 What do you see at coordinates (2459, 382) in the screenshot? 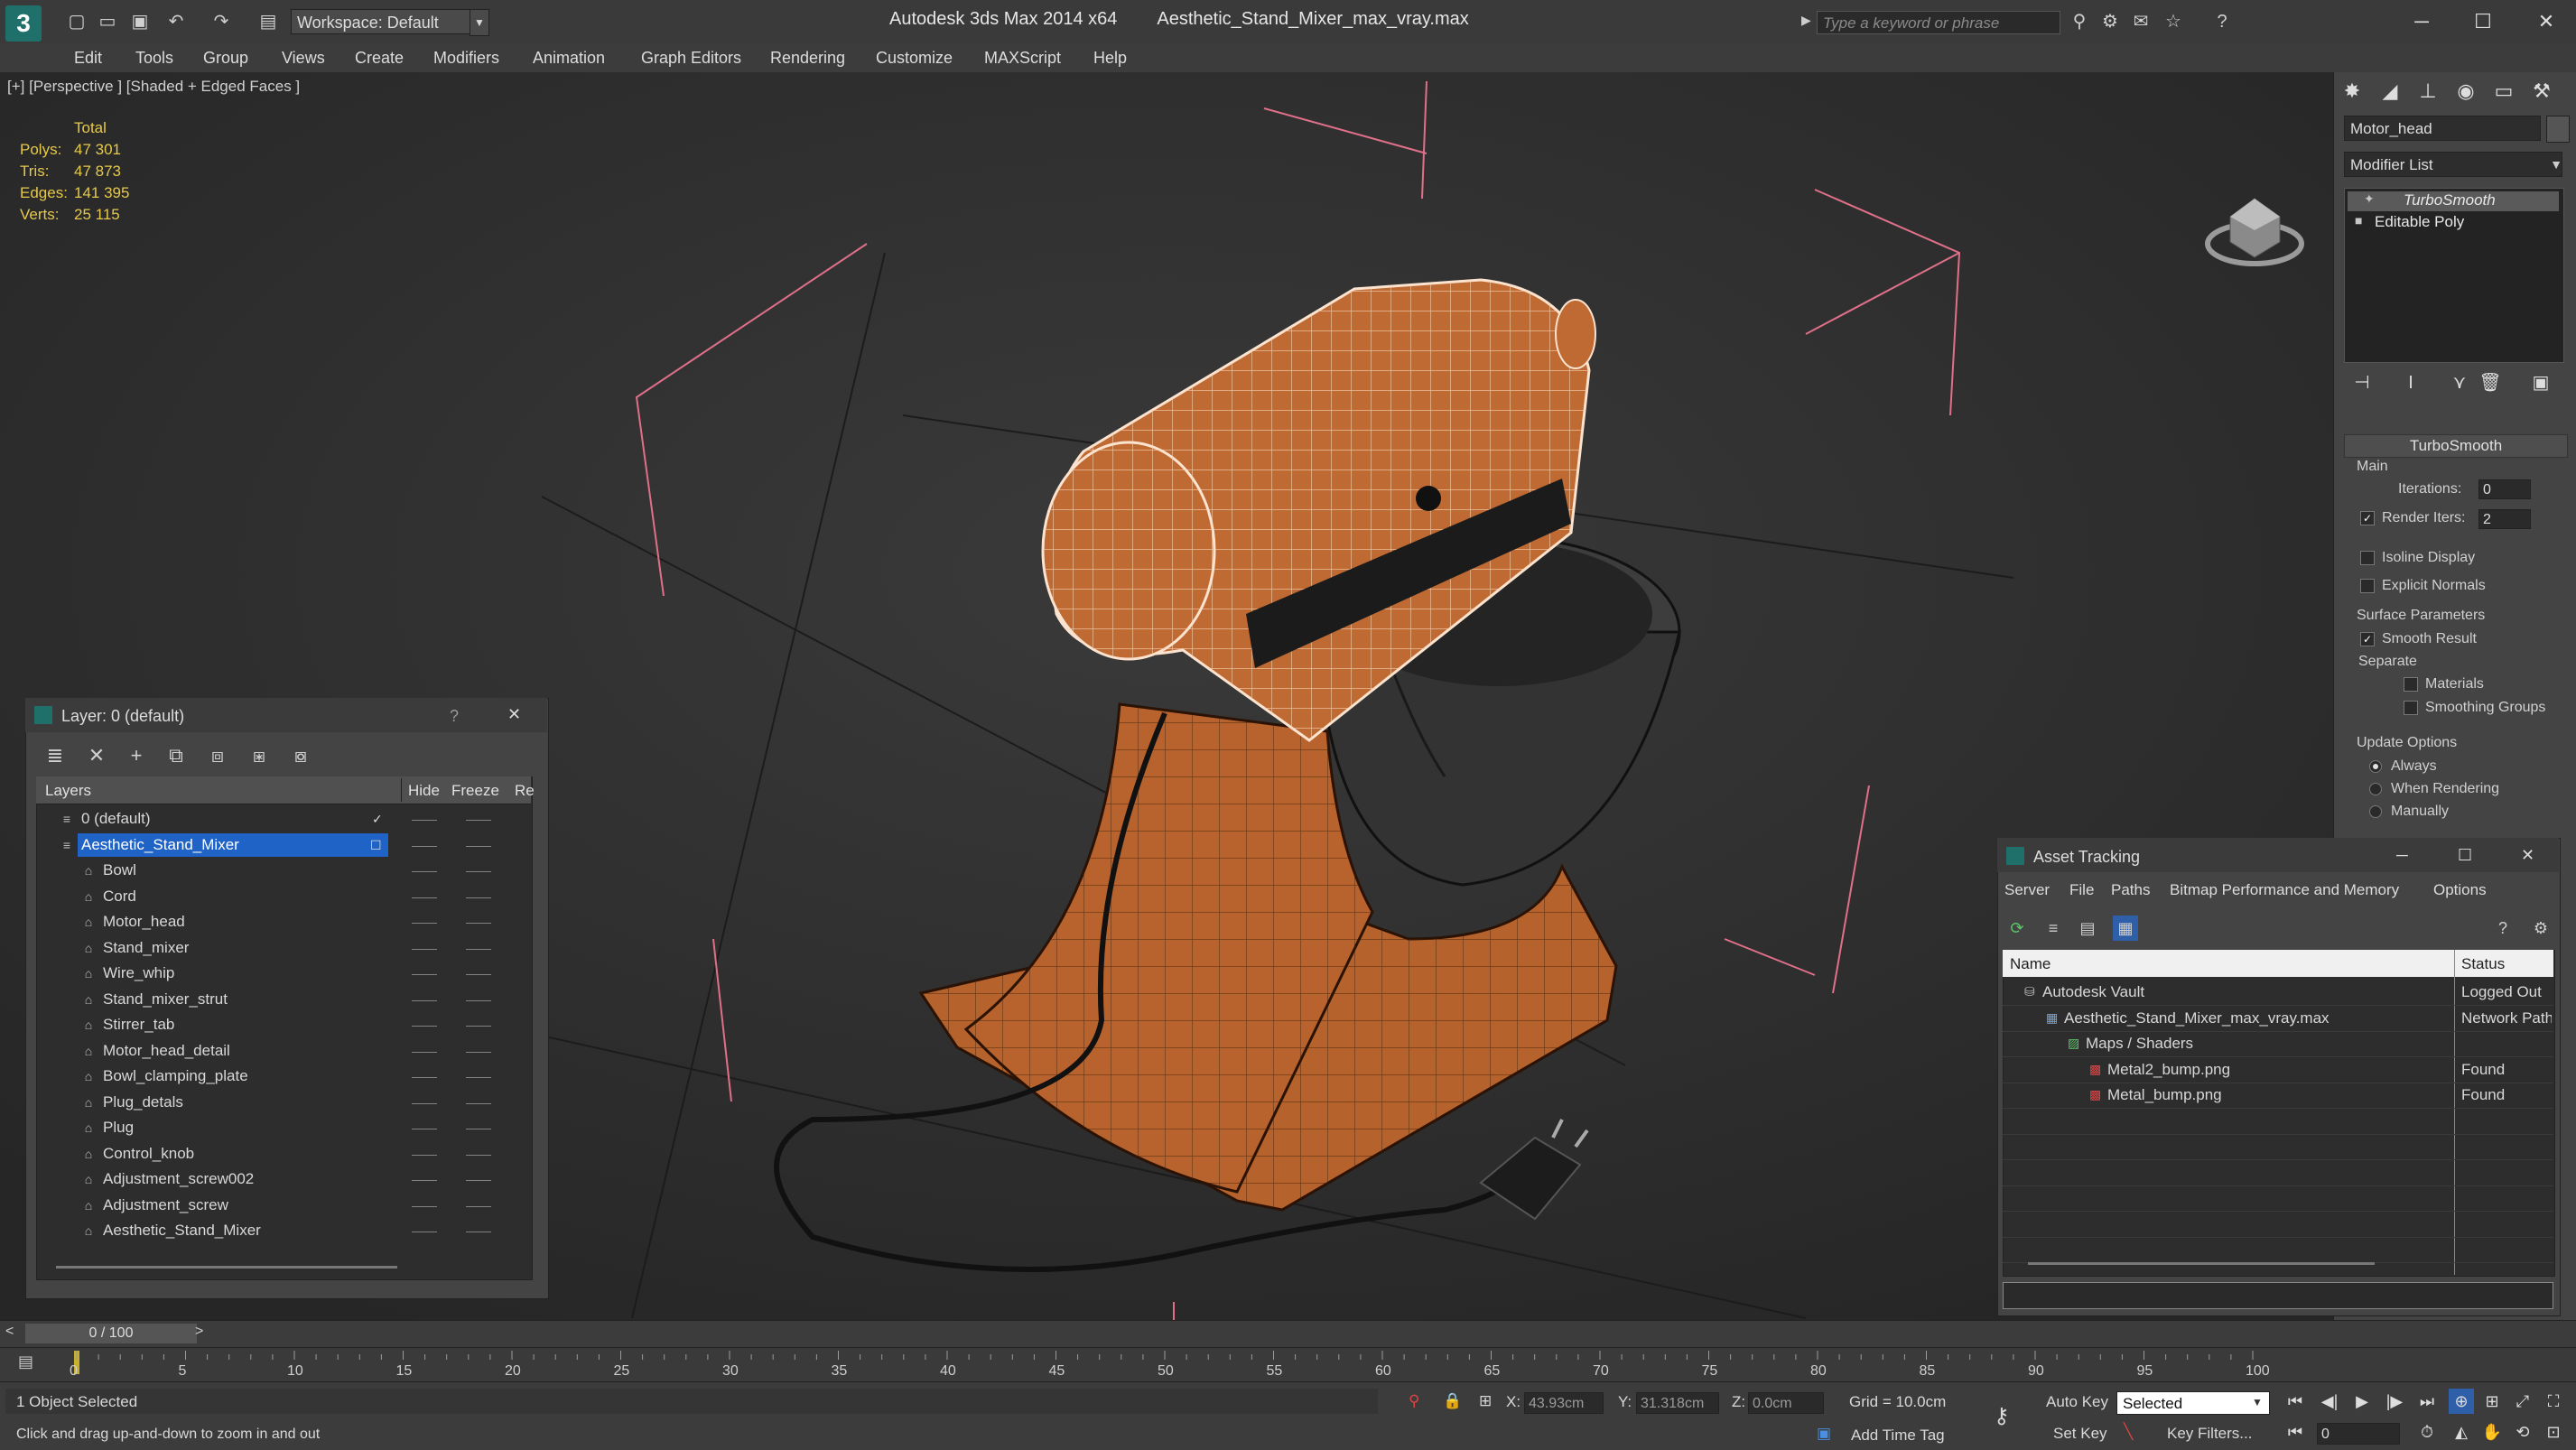
I see `make-unique-icon: ⋎` at bounding box center [2459, 382].